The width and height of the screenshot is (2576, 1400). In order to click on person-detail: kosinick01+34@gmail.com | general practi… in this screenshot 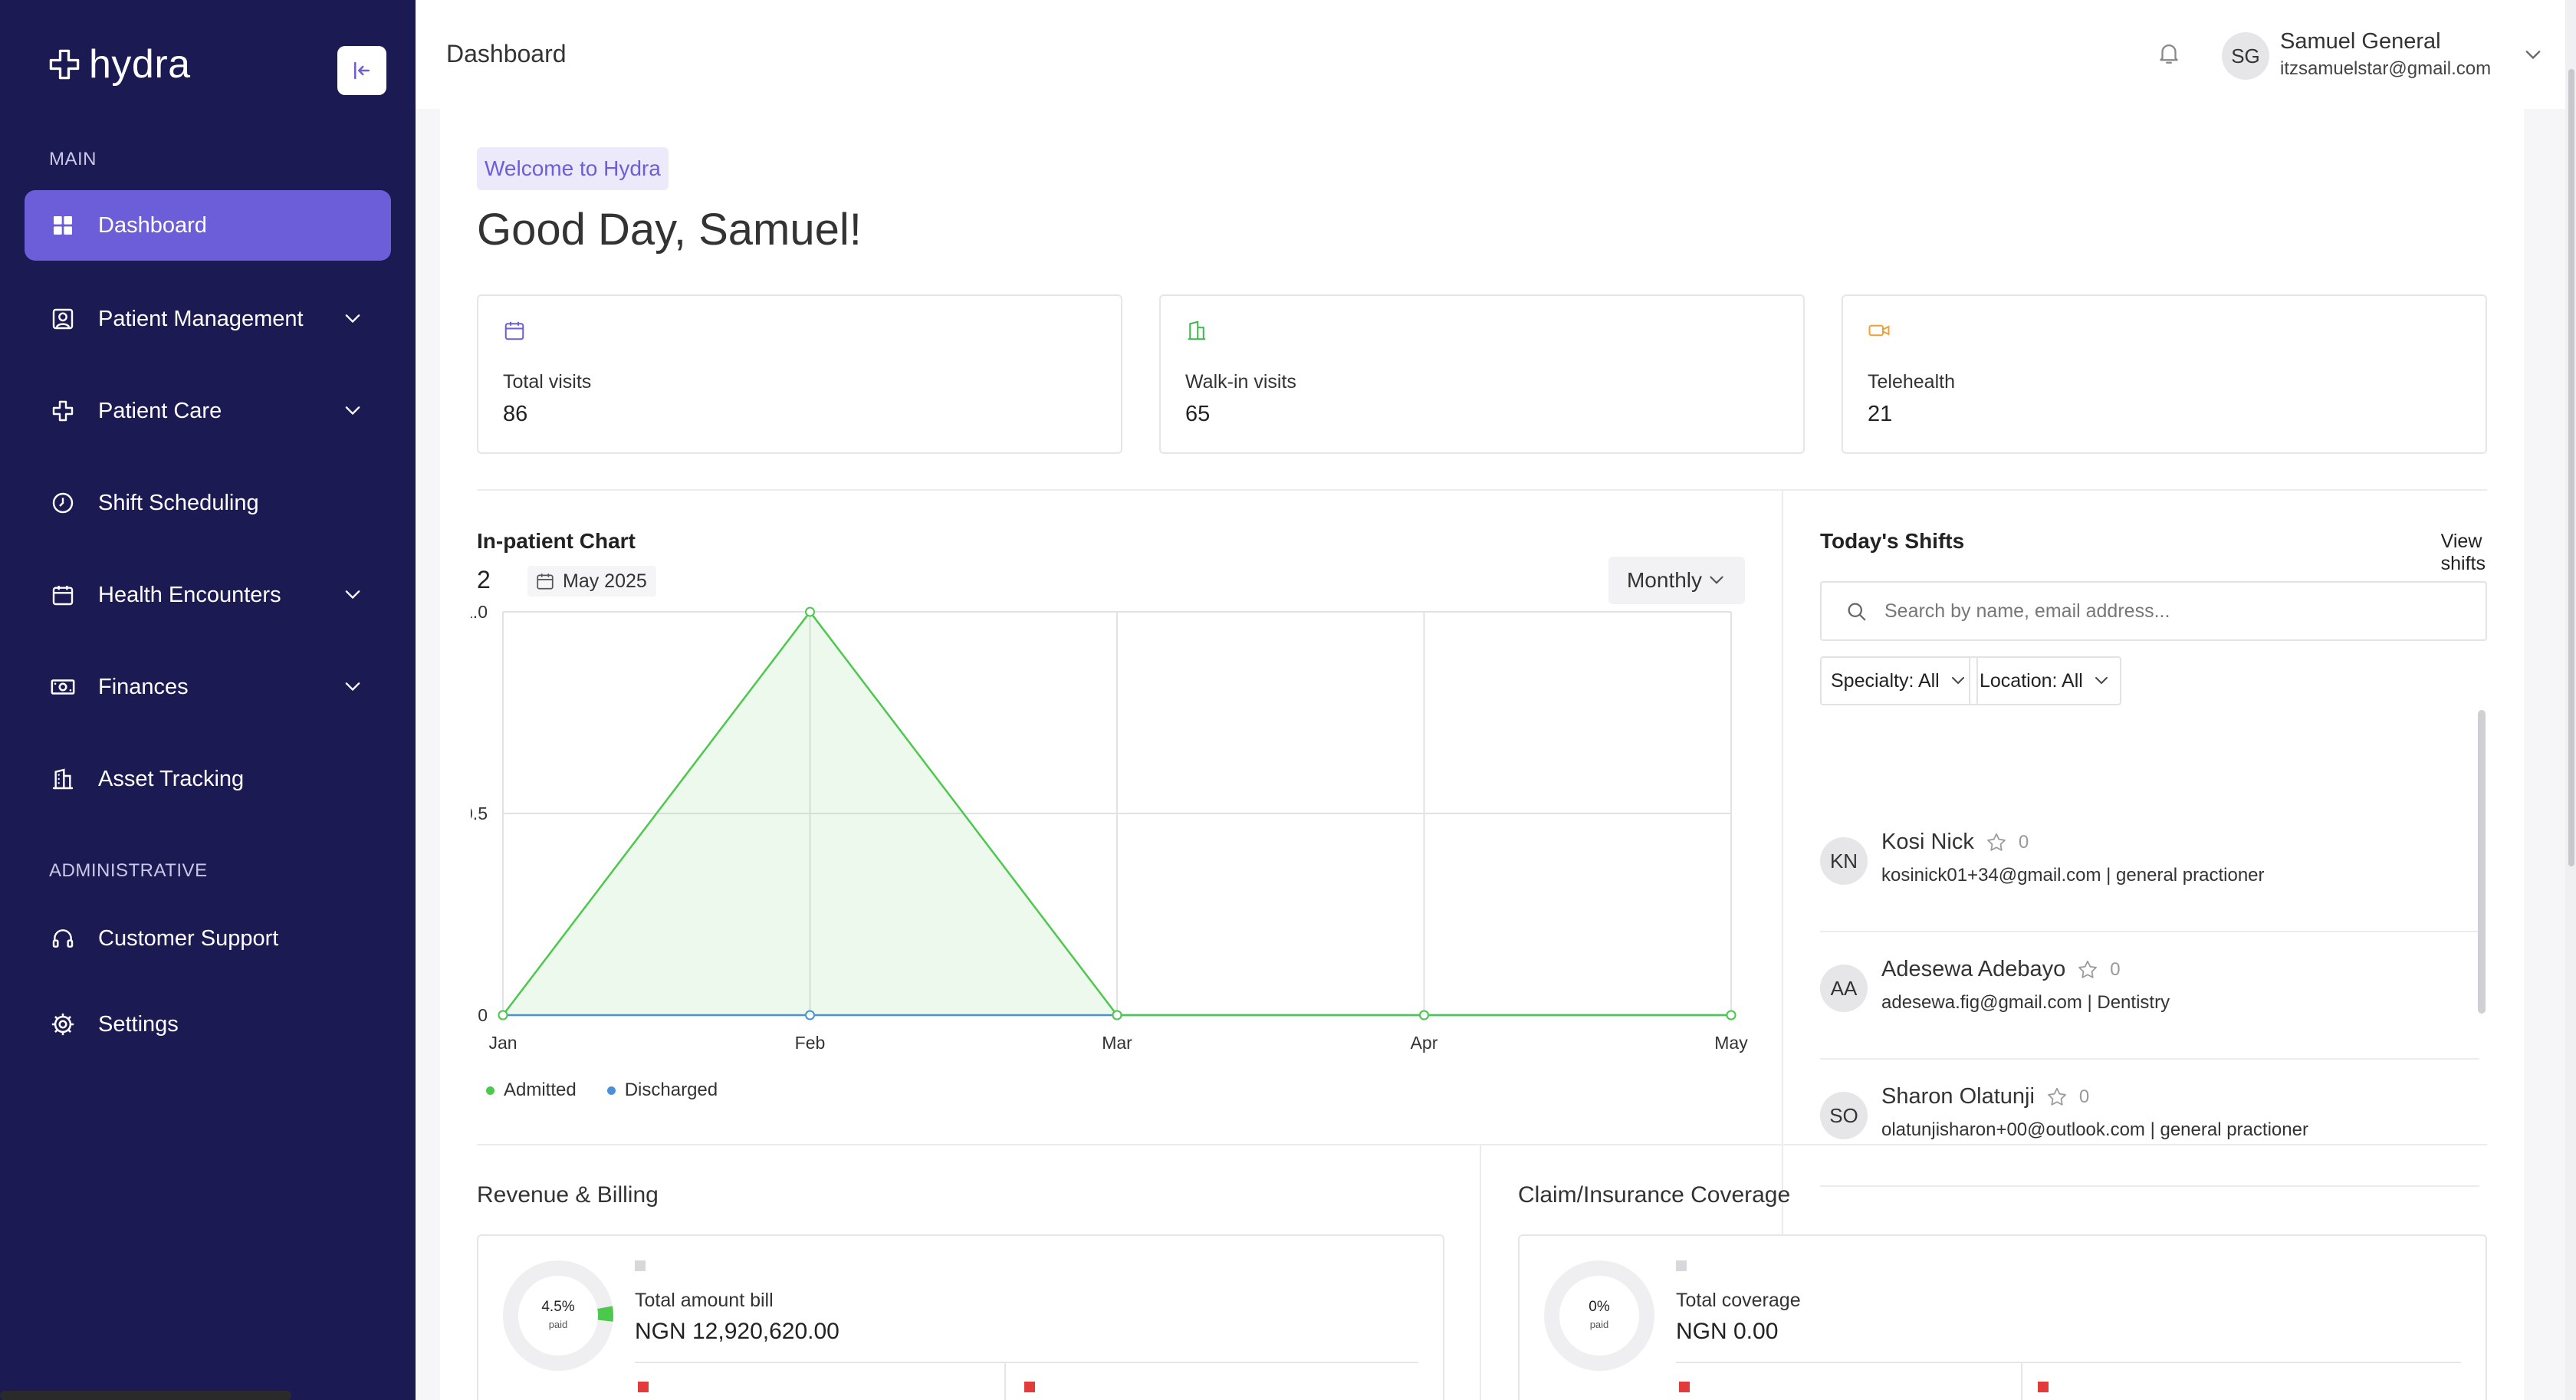, I will do `click(2073, 875)`.